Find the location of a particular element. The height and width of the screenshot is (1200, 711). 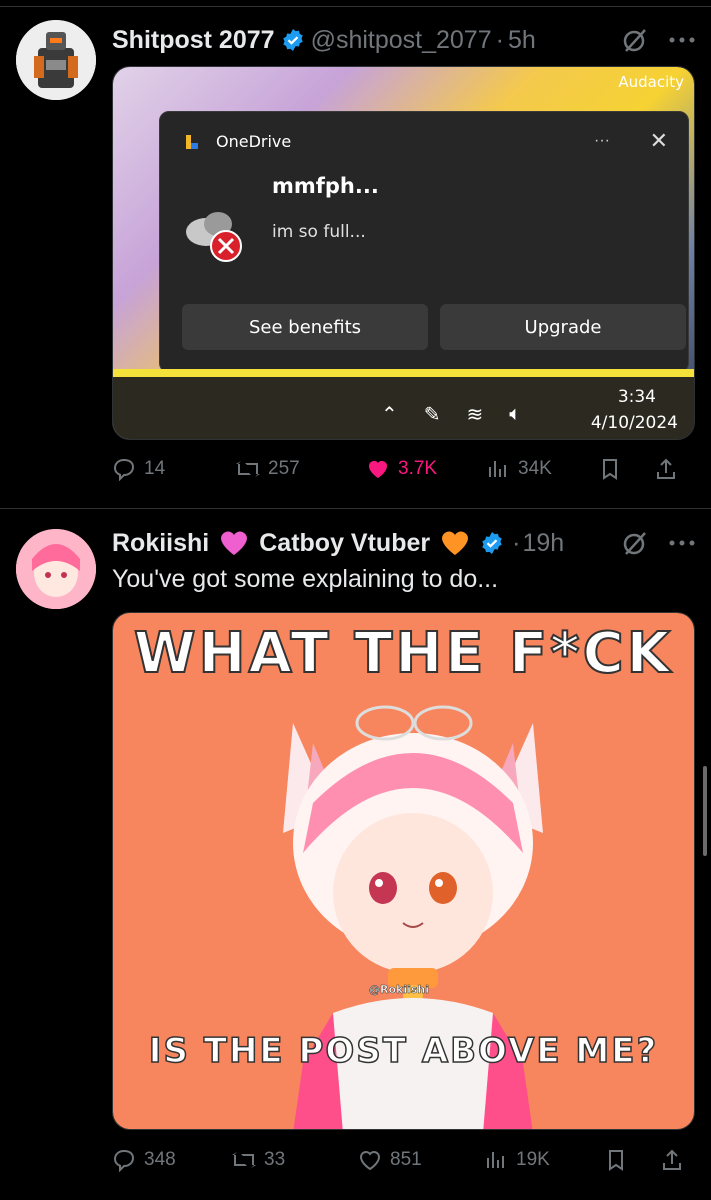

system-tray: ⌃ ✎ ≋ 🔈︎ is located at coordinates (451, 414).